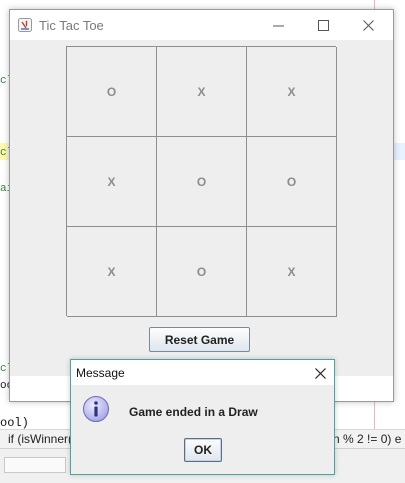 The image size is (405, 483). Describe the element at coordinates (292, 182) in the screenshot. I see `board-cell-r2c3: O` at that location.